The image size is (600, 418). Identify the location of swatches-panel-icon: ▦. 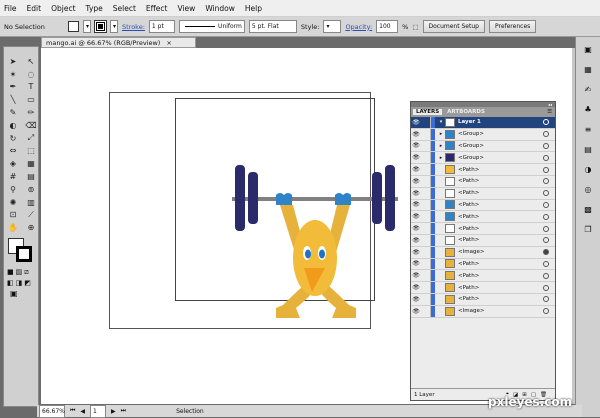
(588, 71).